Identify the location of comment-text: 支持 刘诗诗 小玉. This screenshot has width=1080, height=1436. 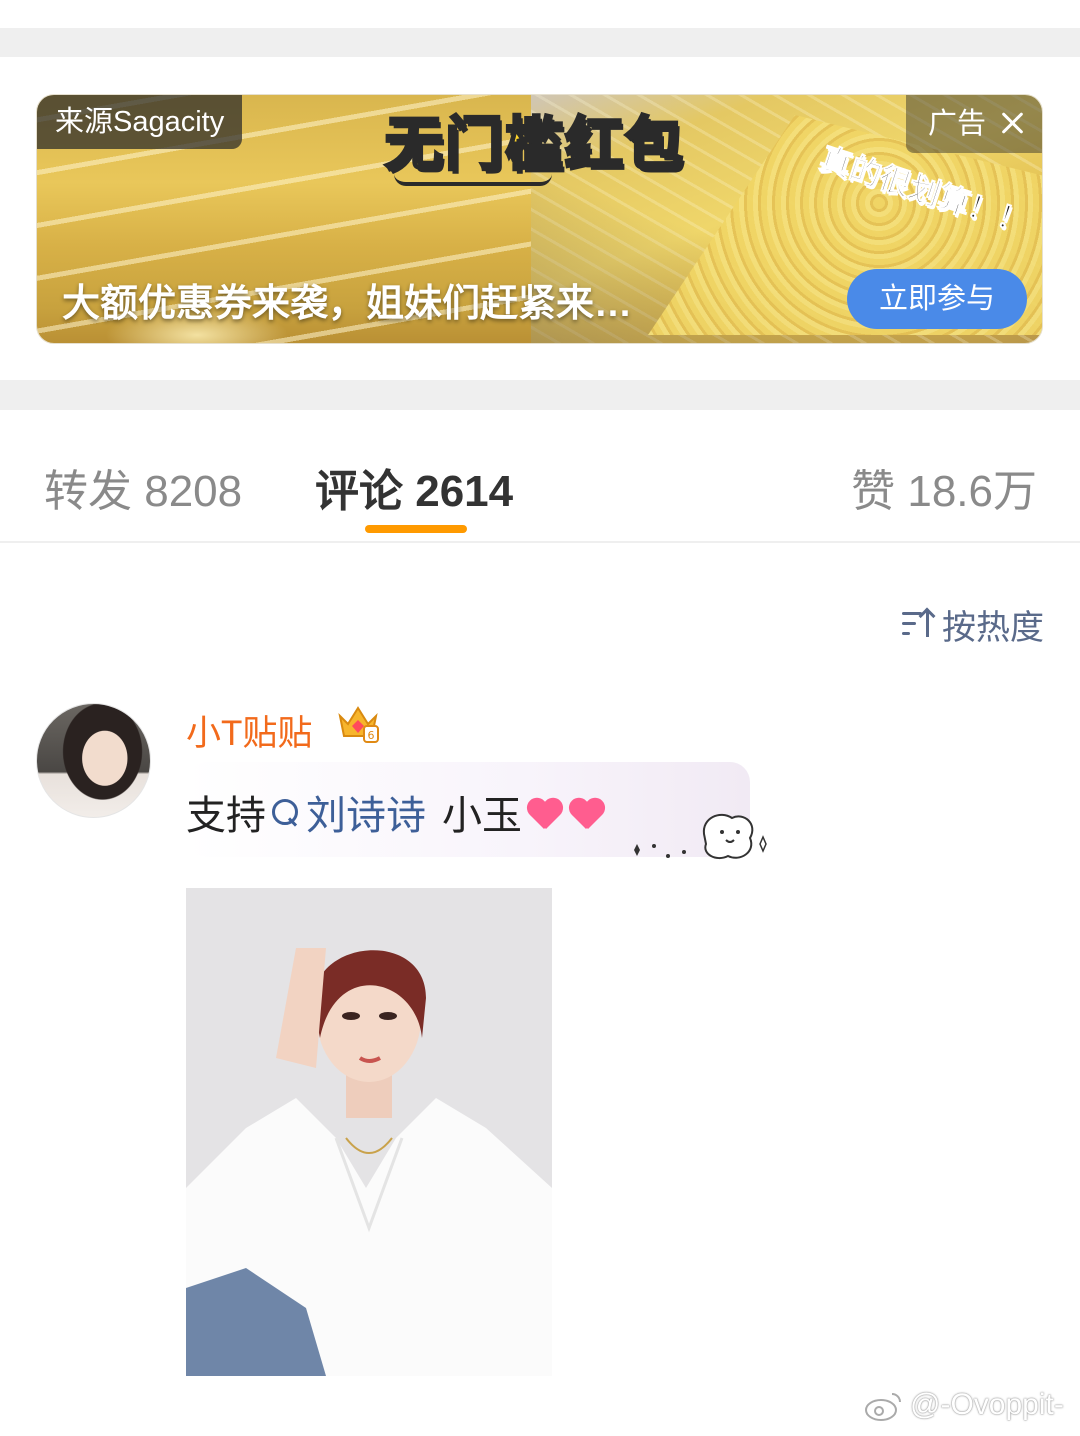
(396, 812).